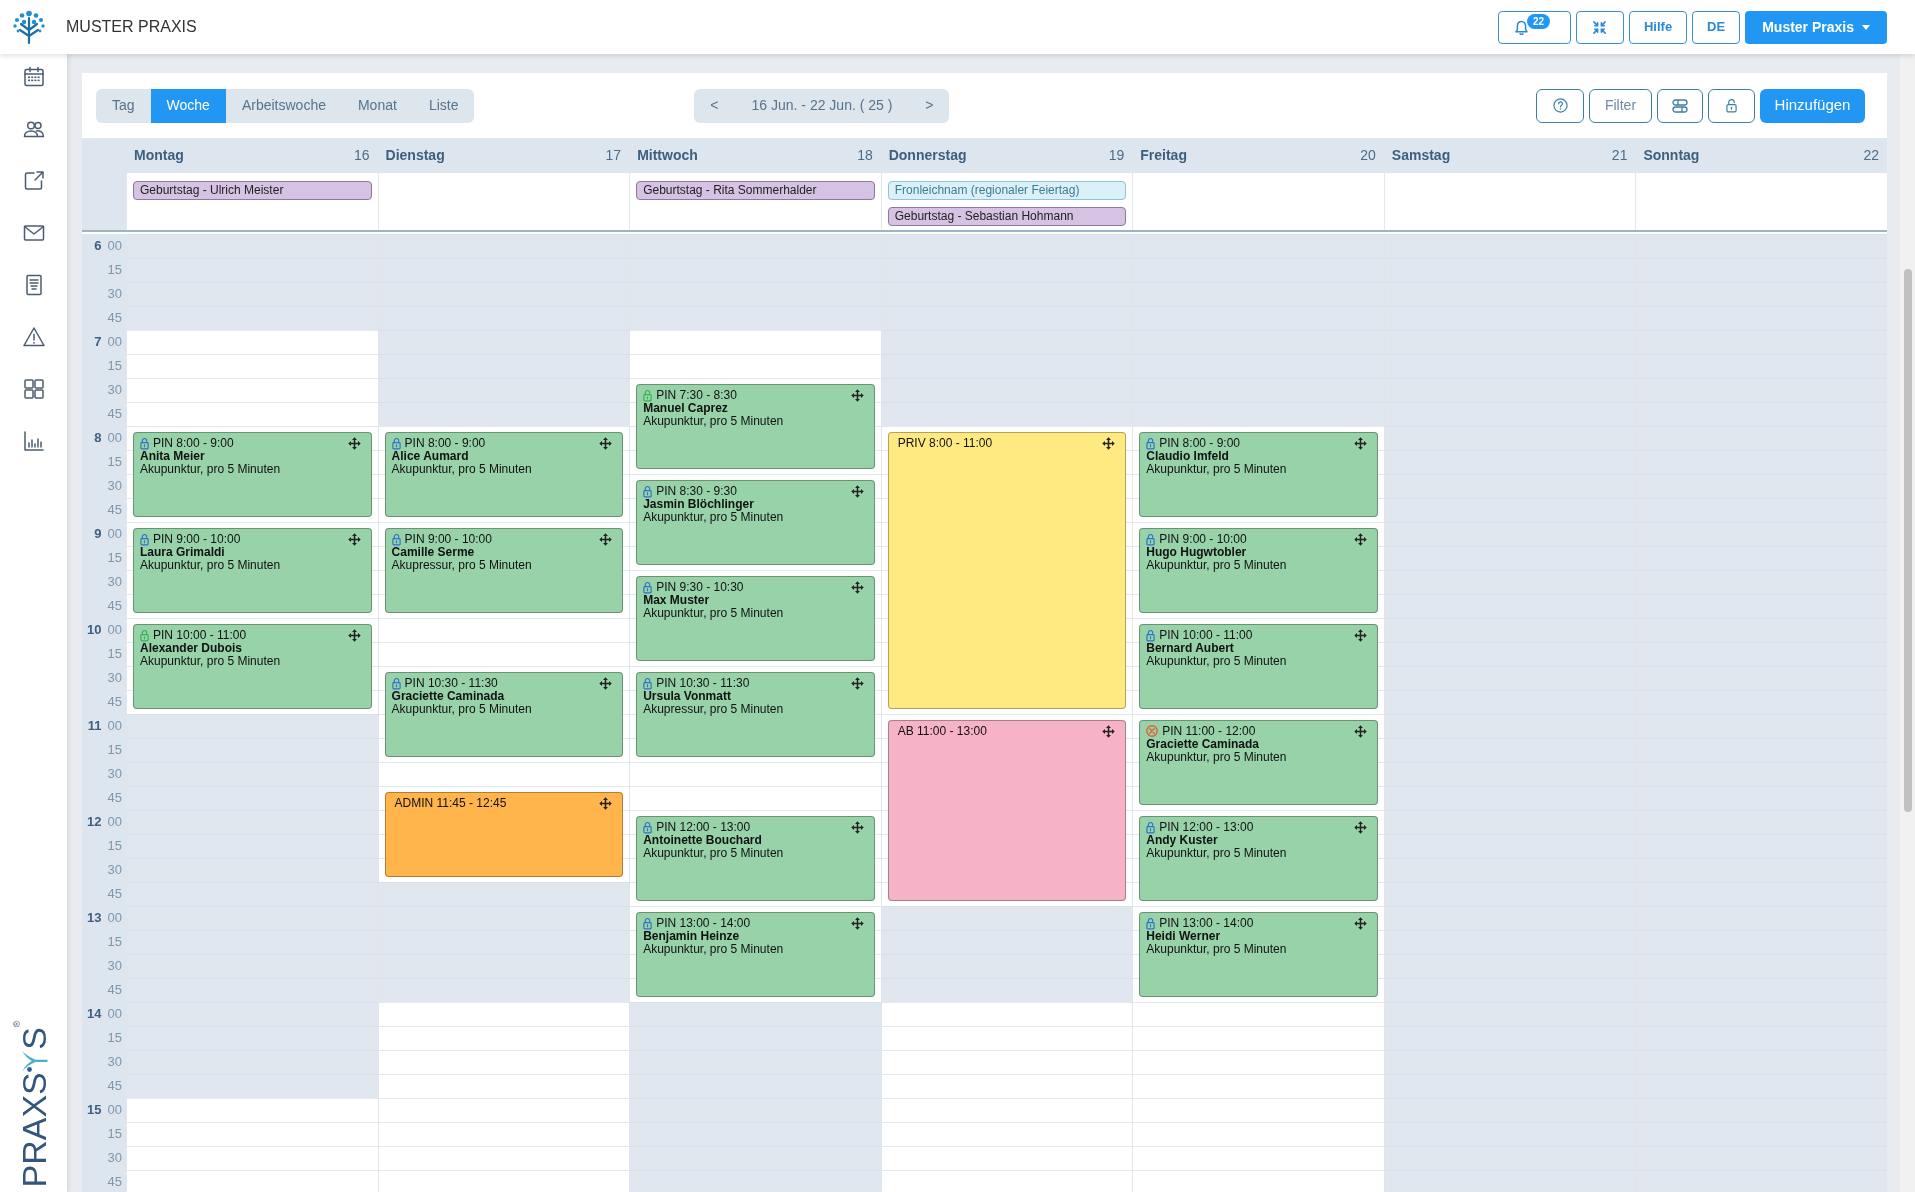 This screenshot has width=1915, height=1192. I want to click on appointment: PIN 8:00 - 9:00 Claudio Imfeld Akupunktur, pro 5 Minuten, so click(1258, 474).